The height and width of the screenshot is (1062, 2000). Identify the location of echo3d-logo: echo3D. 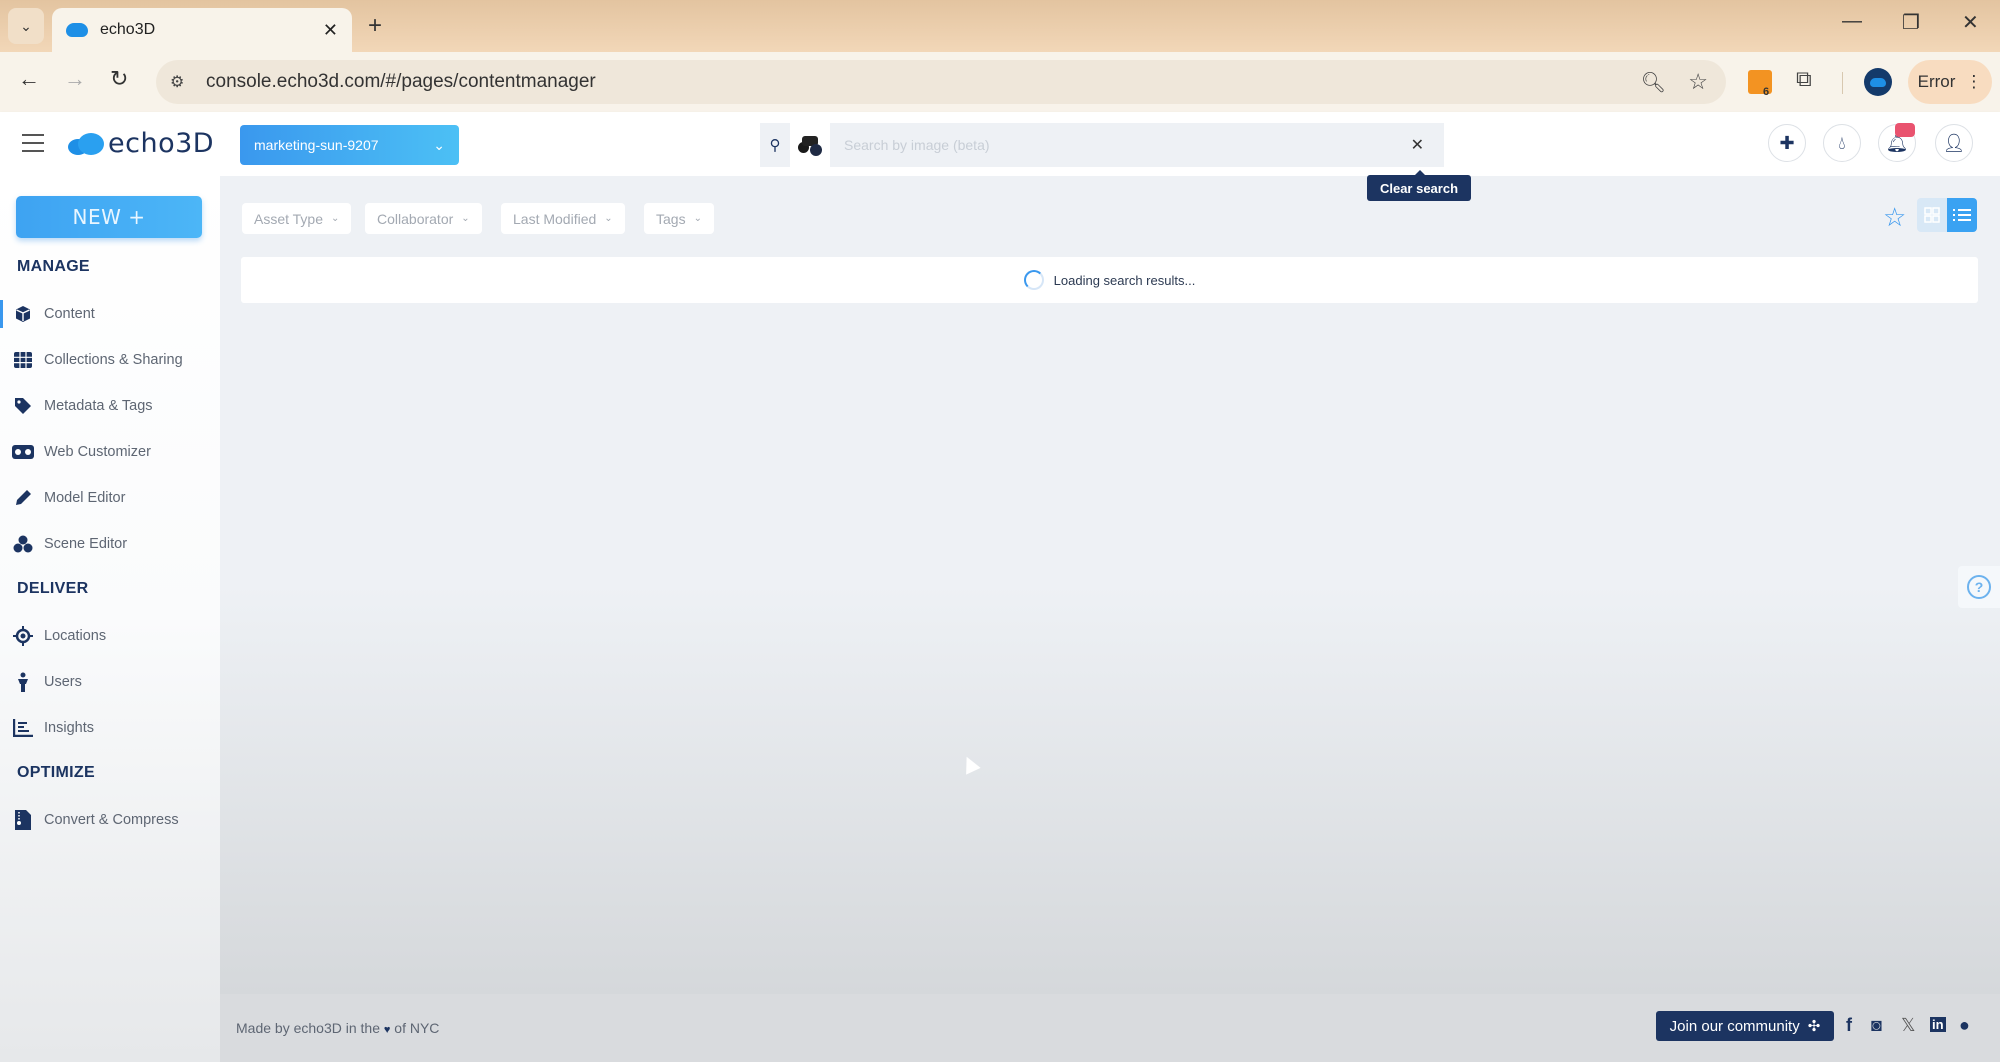
(141, 143).